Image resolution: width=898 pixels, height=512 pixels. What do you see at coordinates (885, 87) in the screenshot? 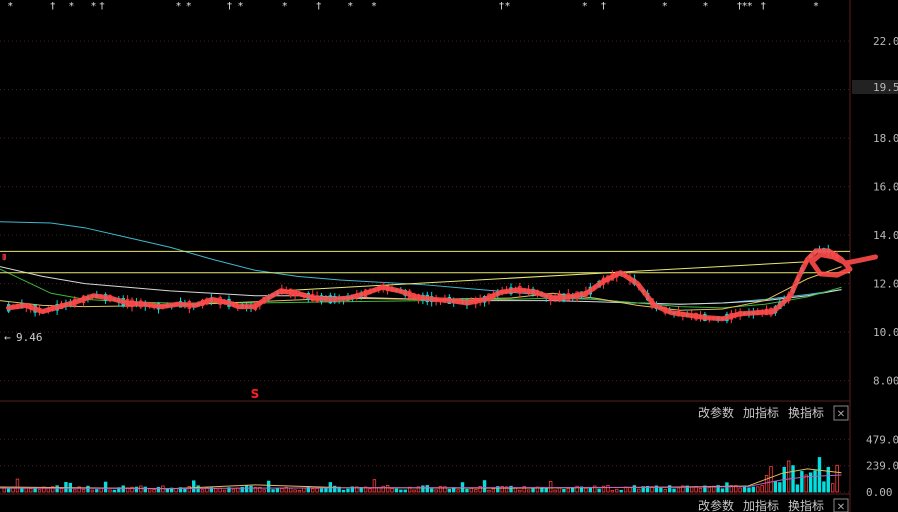
I see `current-price-label: 19.58` at bounding box center [885, 87].